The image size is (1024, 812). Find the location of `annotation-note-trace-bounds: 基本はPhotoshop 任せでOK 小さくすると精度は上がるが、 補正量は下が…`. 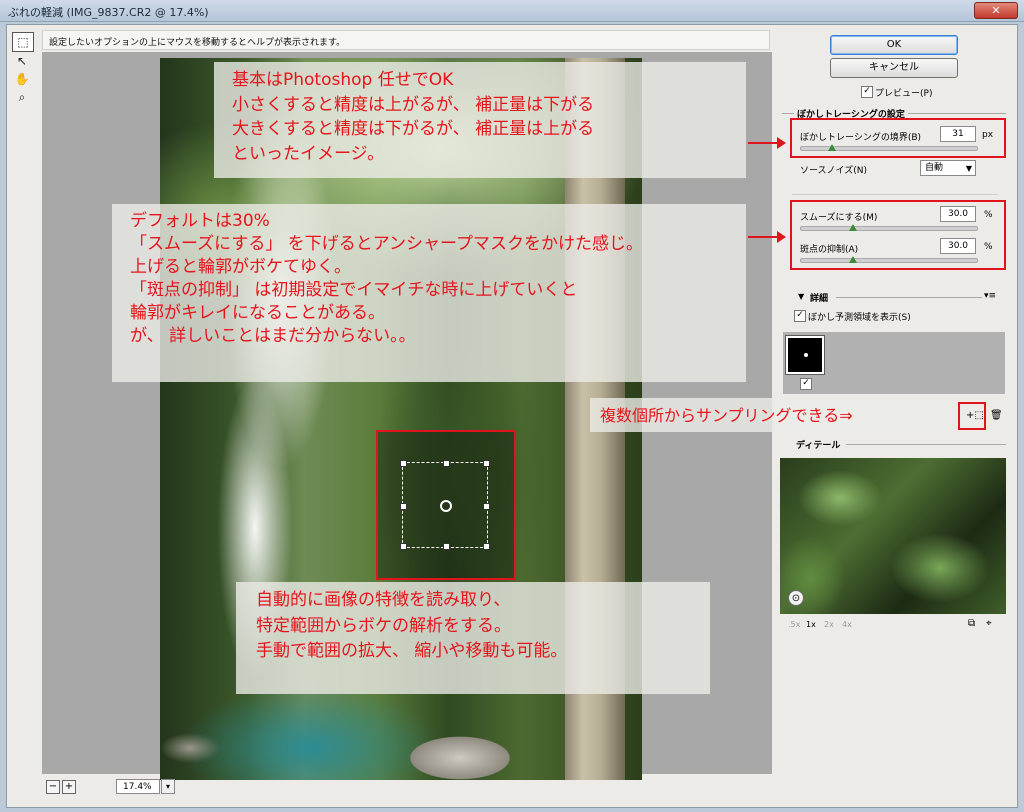

annotation-note-trace-bounds: 基本はPhotoshop 任せでOK 小さくすると精度は上がるが、 補正量は下が… is located at coordinates (480, 120).